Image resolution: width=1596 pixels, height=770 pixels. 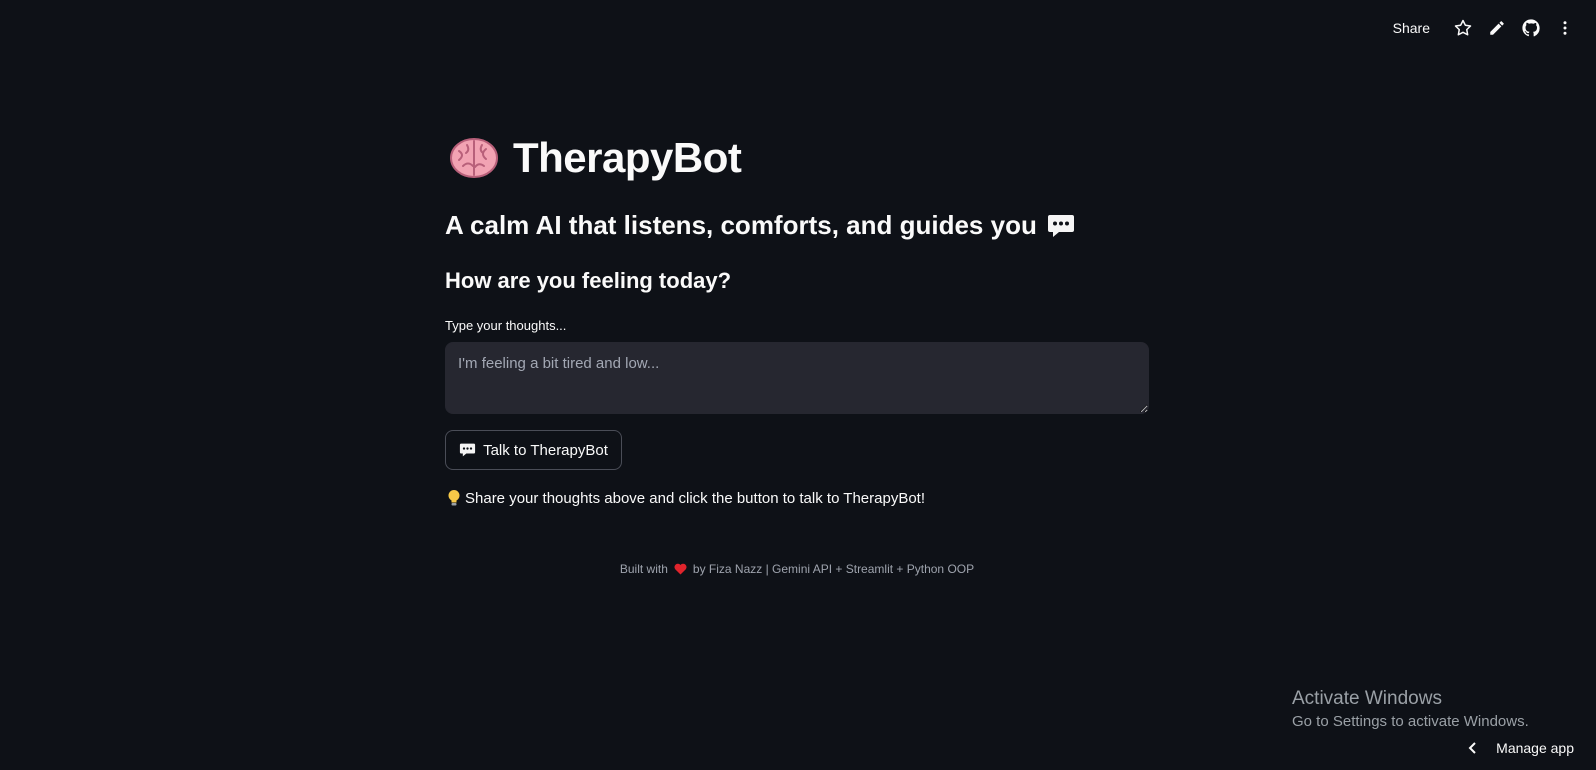 I want to click on main-menu-button, so click(x=1565, y=28).